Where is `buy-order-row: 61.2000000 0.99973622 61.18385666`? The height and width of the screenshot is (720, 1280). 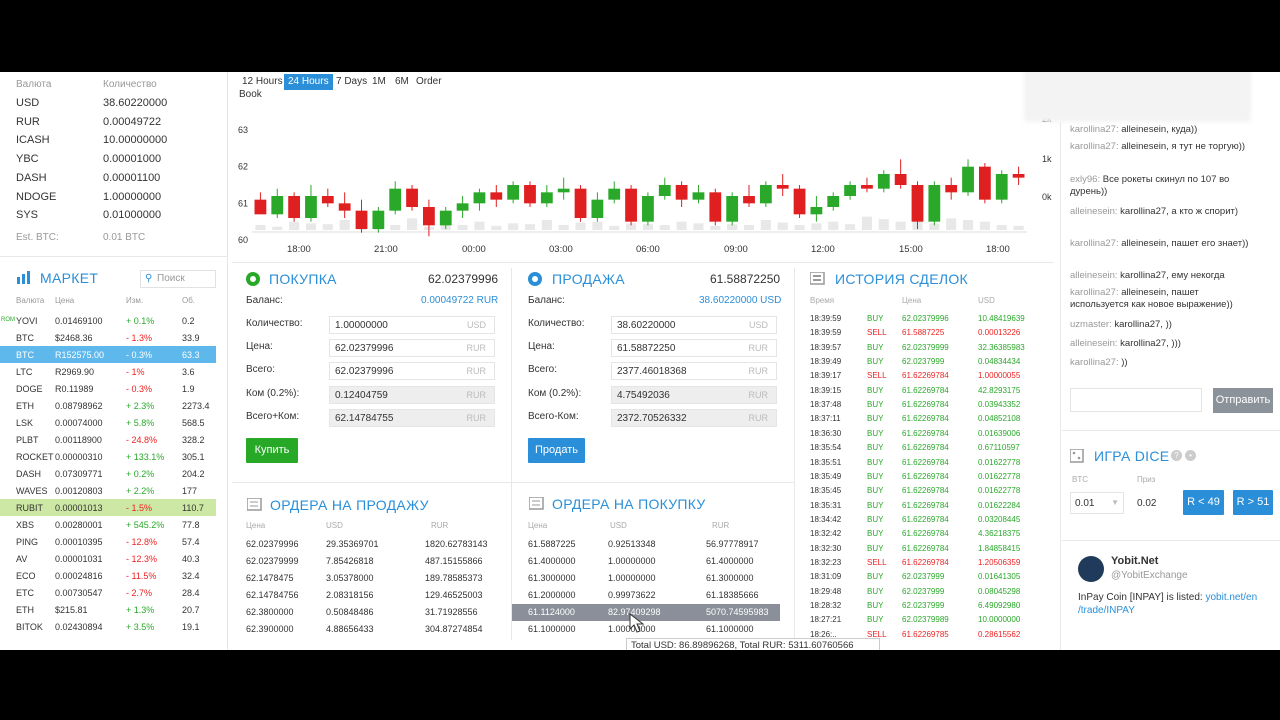 buy-order-row: 61.2000000 0.99973622 61.18385666 is located at coordinates (646, 595).